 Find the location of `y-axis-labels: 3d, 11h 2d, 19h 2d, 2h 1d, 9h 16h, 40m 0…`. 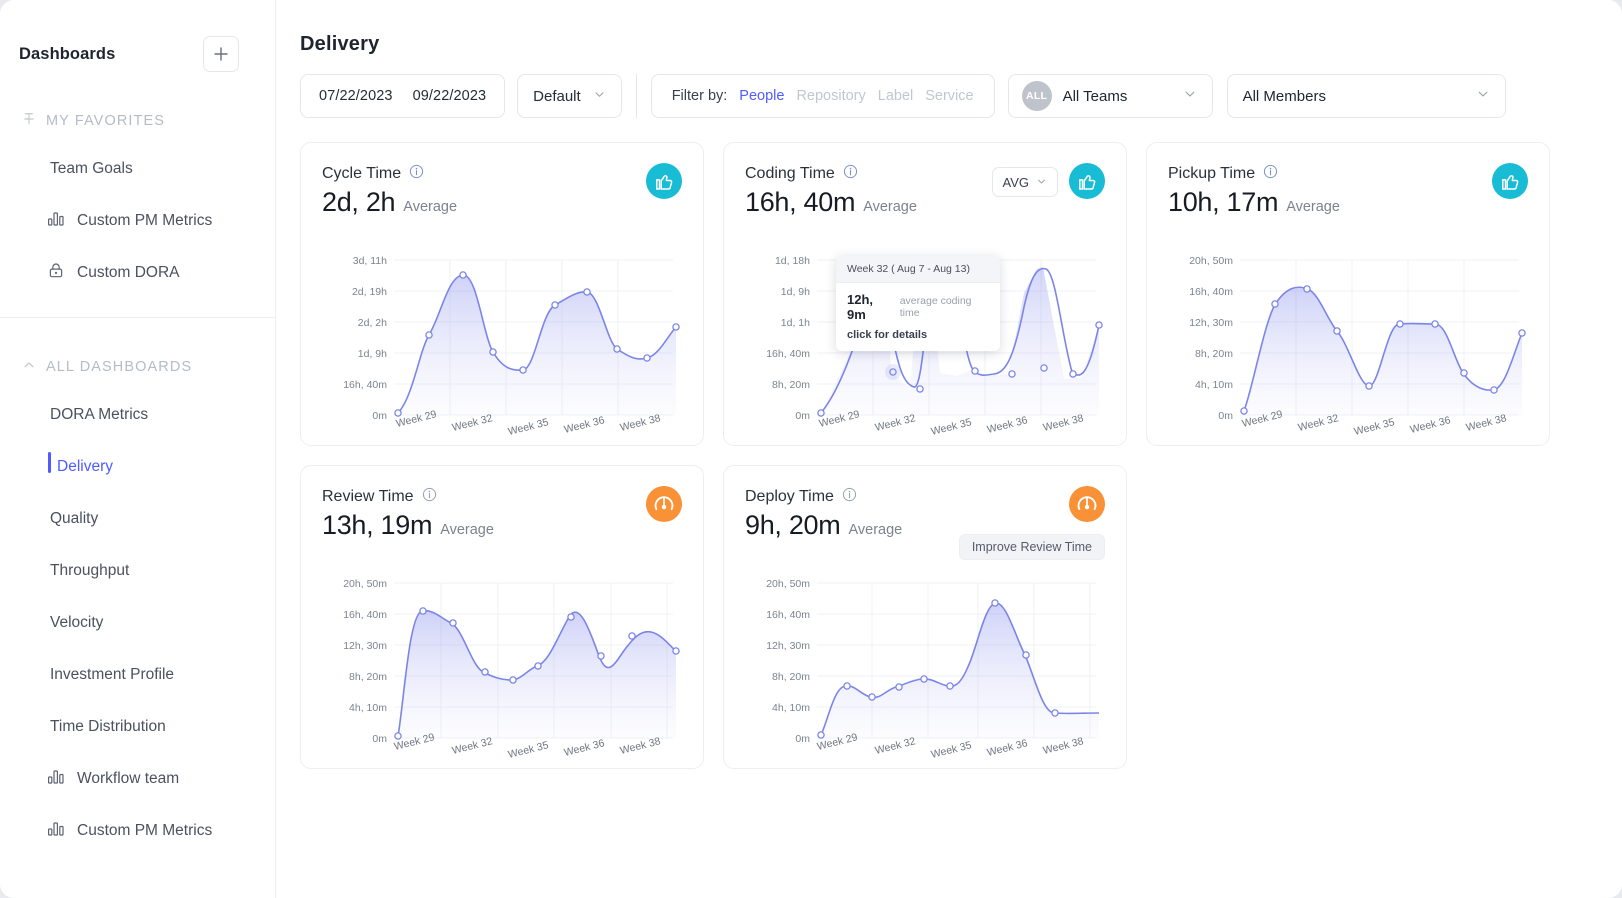

y-axis-labels: 3d, 11h 2d, 19h 2d, 2h 1d, 9h 16h, 40m 0… is located at coordinates (365, 338).